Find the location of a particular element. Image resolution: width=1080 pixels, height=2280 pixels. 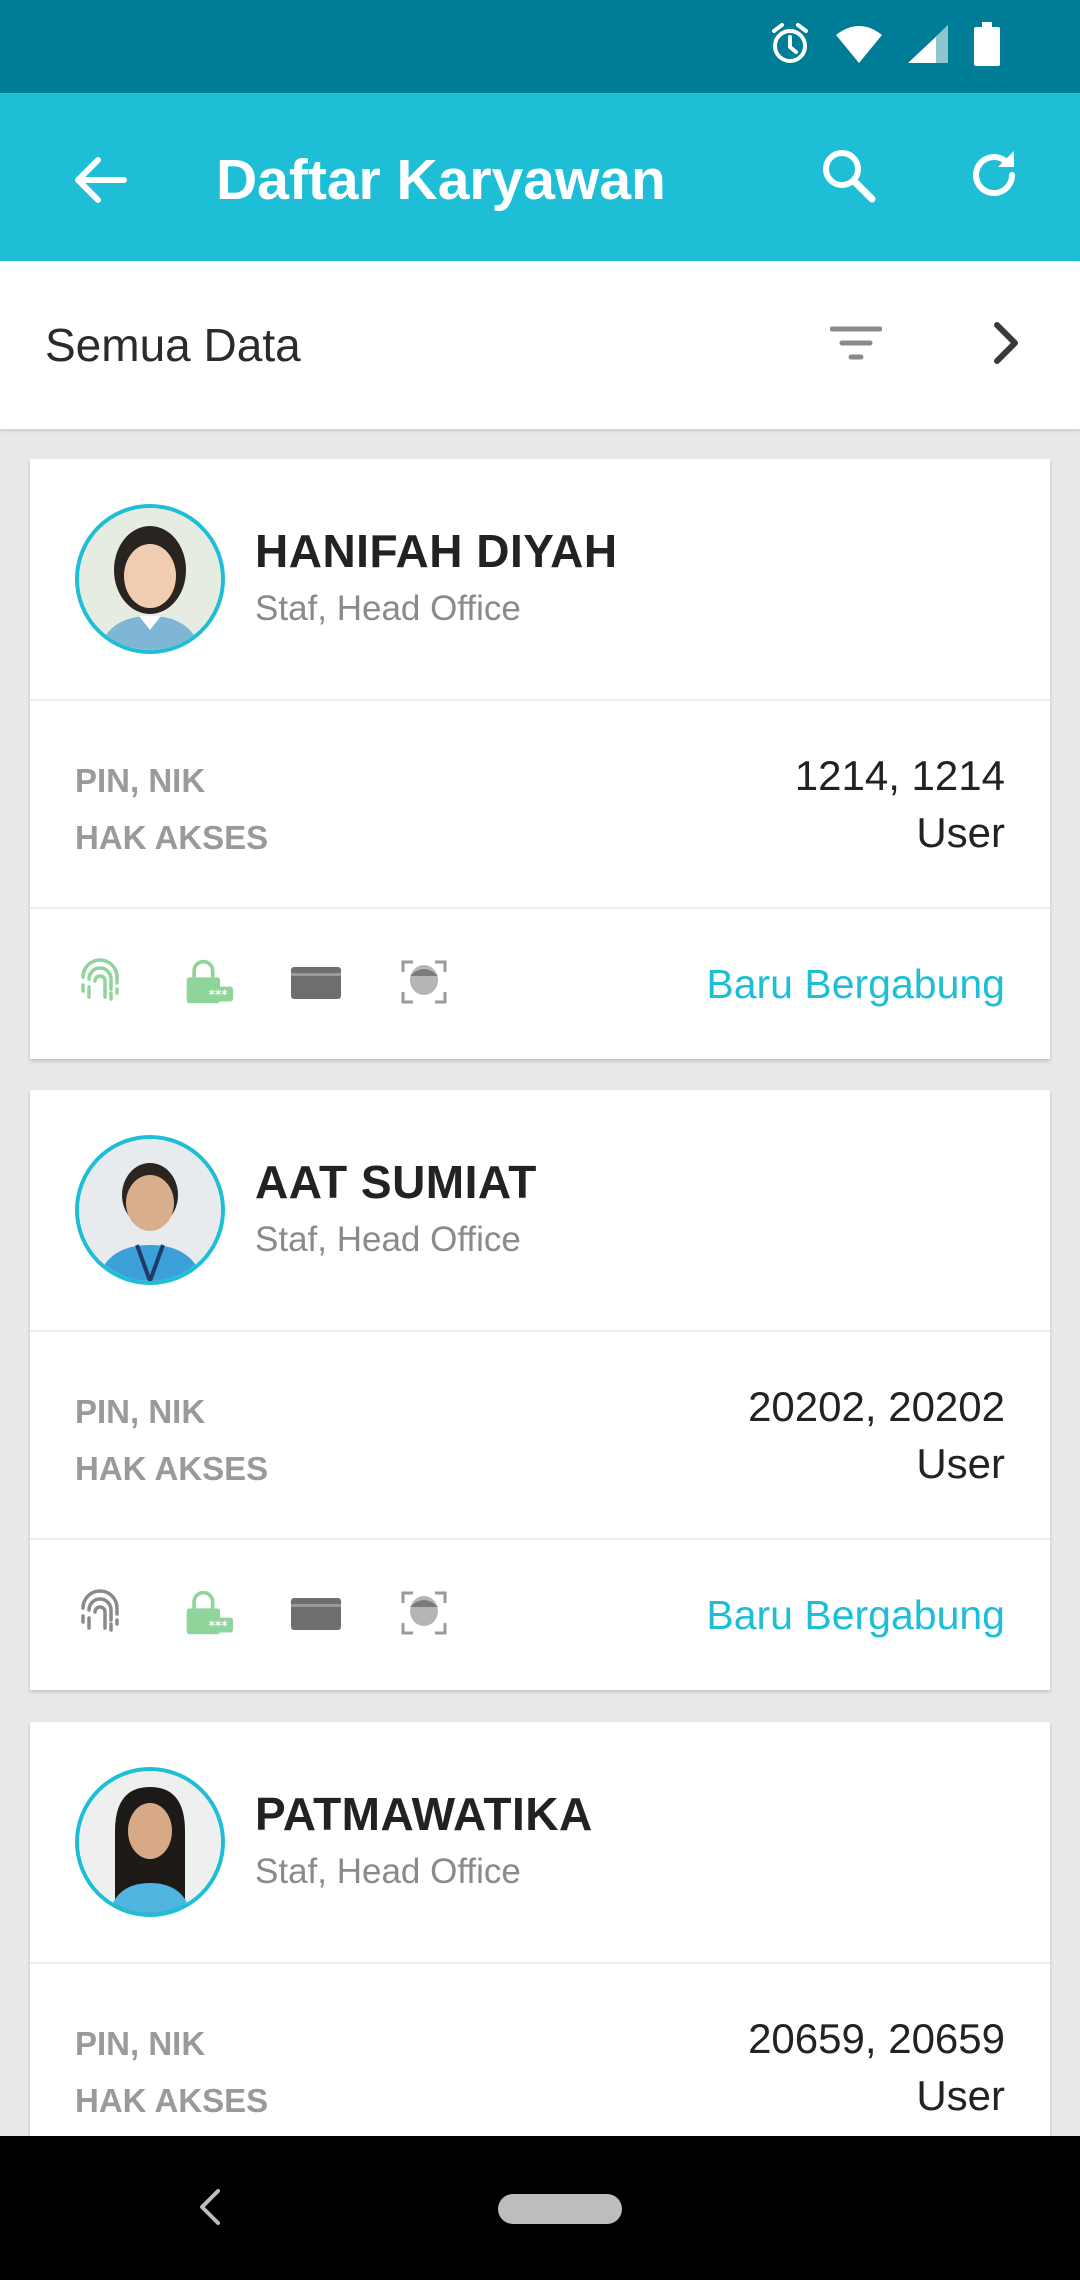

card-header: AAT SUMIAT Staf, Head Office is located at coordinates (540, 1211).